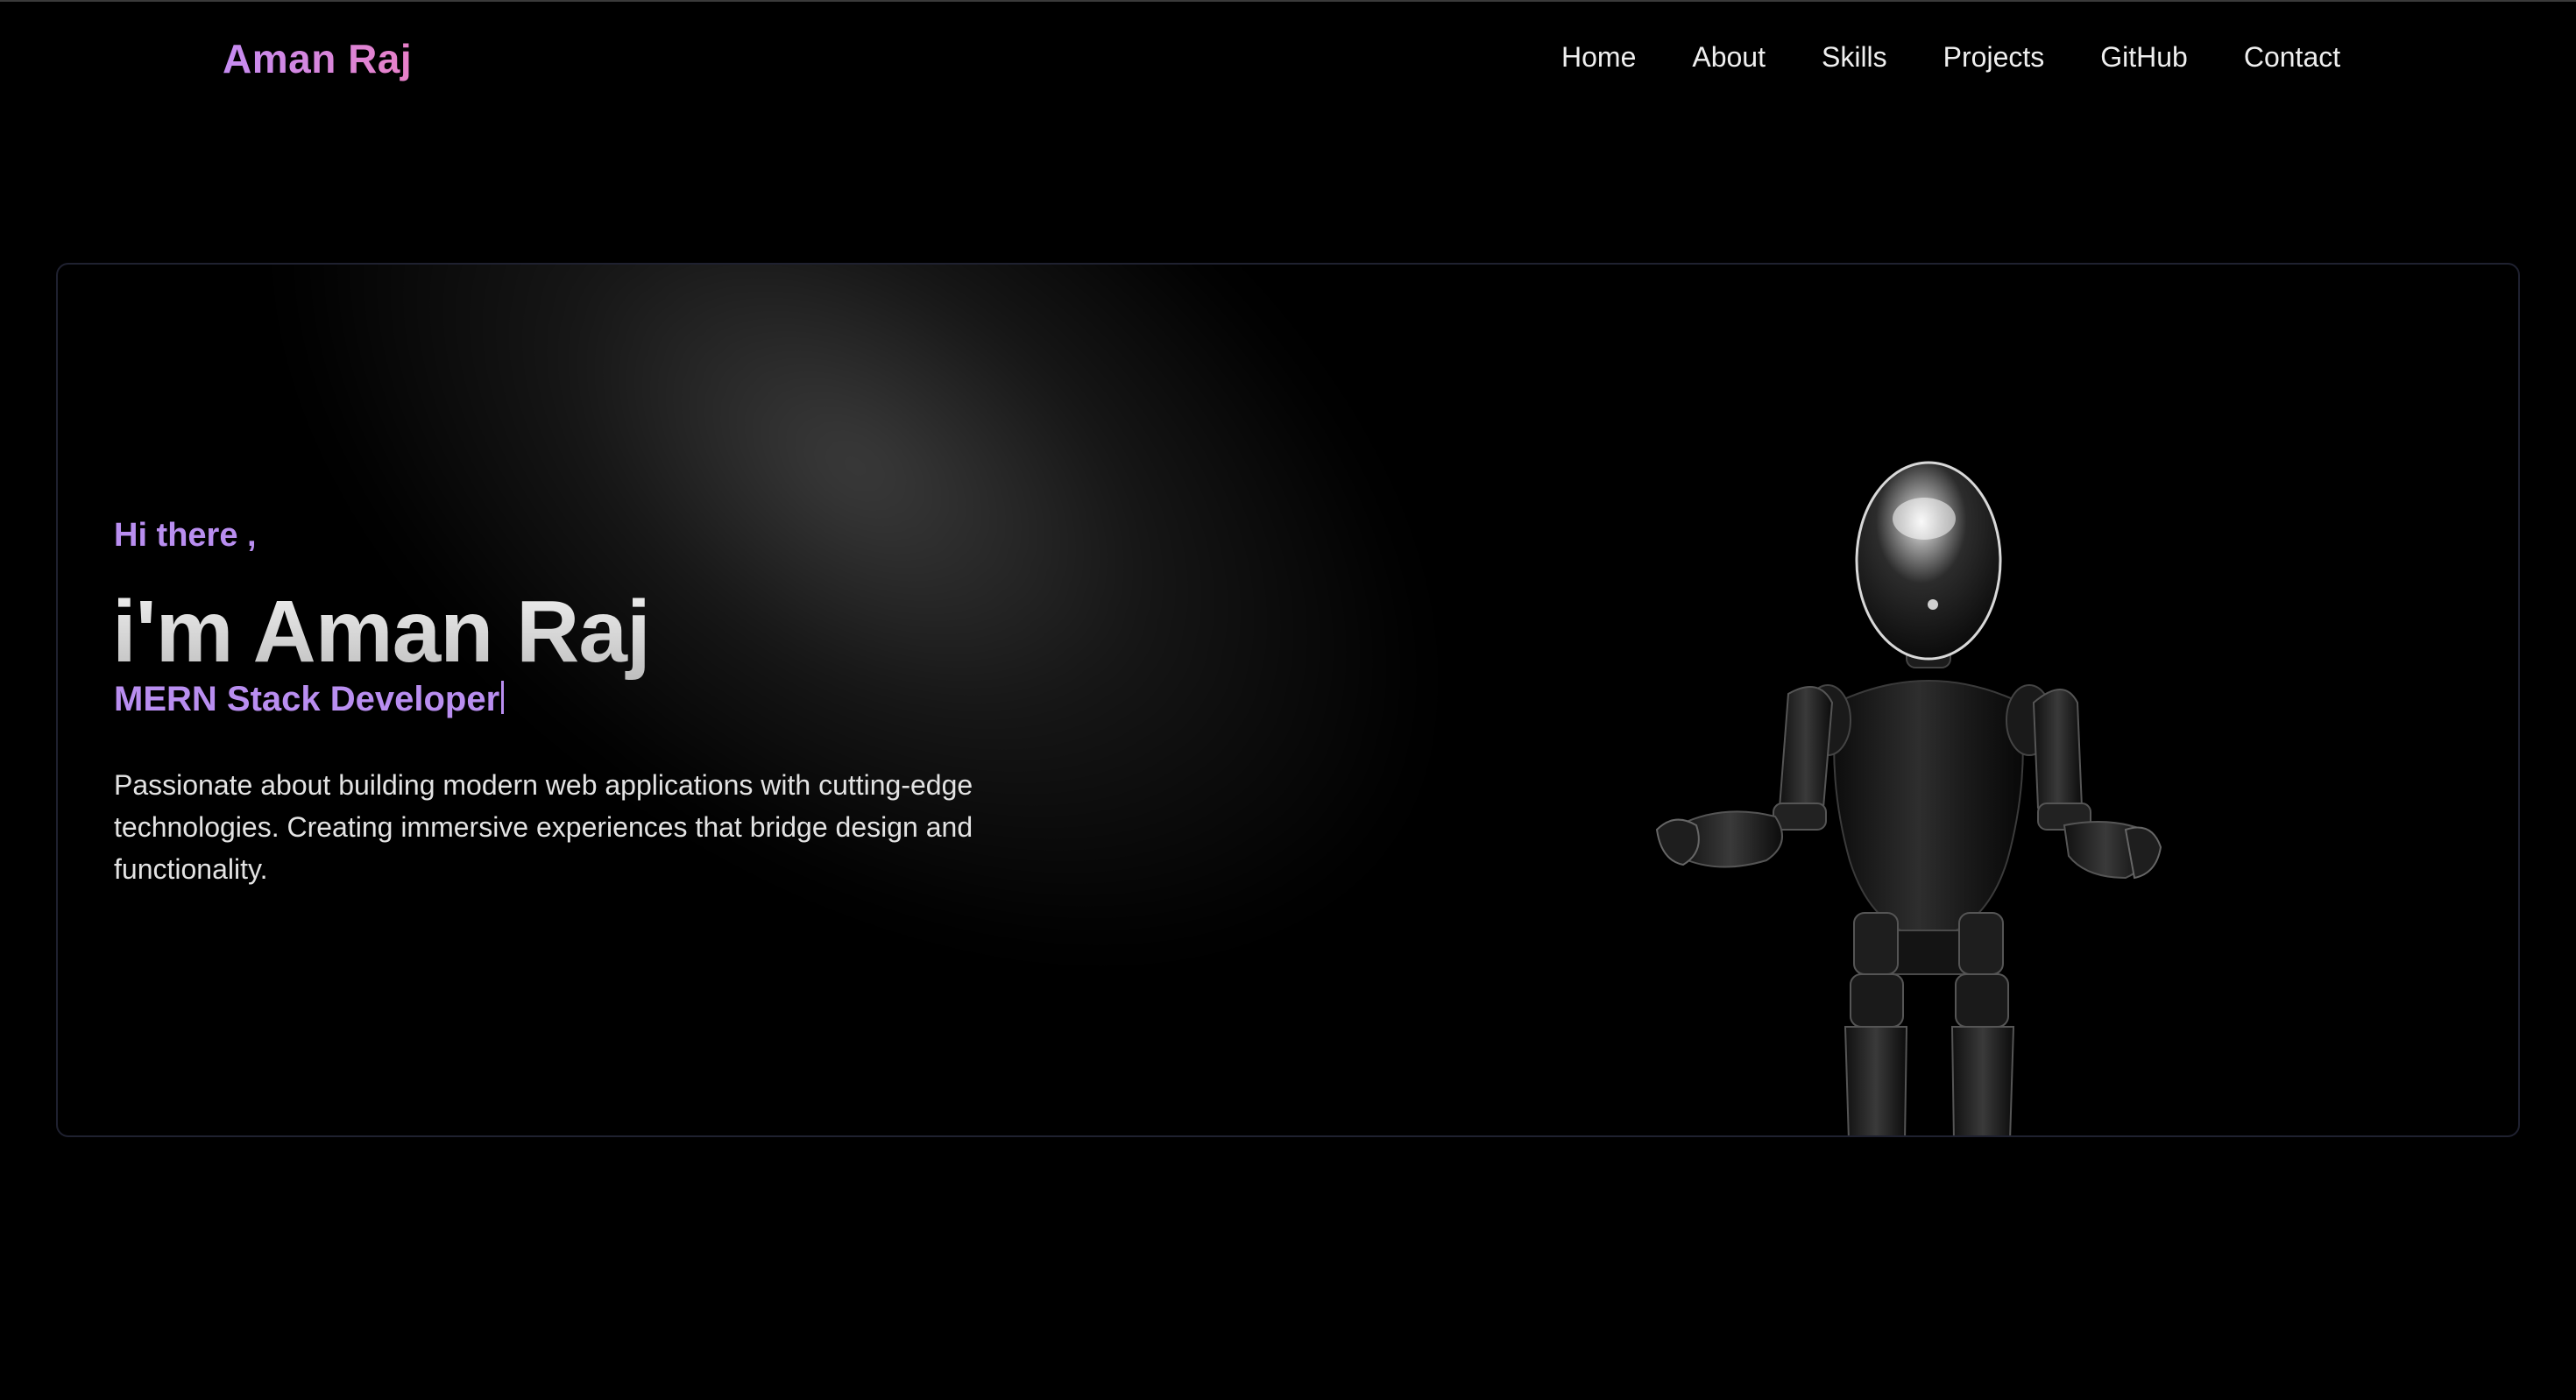 The height and width of the screenshot is (1400, 2576). Describe the element at coordinates (2144, 57) in the screenshot. I see `nav-link-github: GitHub` at that location.